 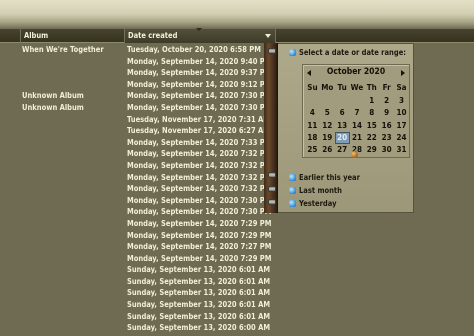 What do you see at coordinates (371, 150) in the screenshot?
I see `calendar-day: 29` at bounding box center [371, 150].